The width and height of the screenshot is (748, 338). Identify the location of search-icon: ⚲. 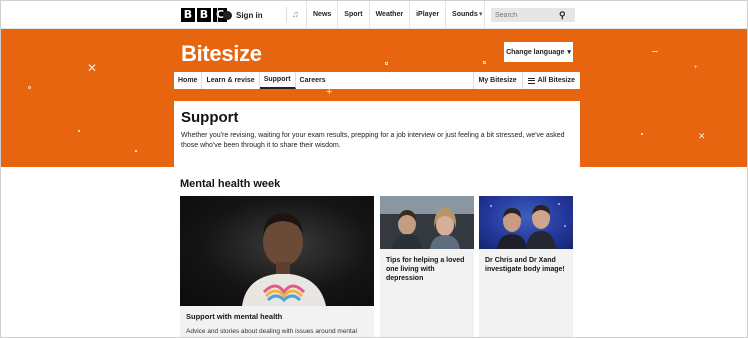
(562, 15).